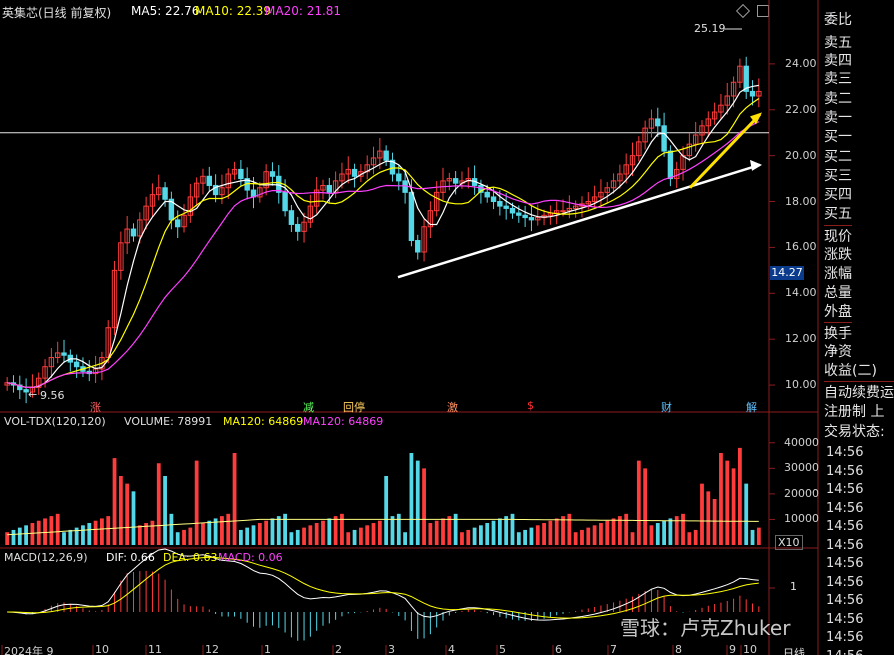 The width and height of the screenshot is (894, 655). I want to click on event-tag-dollar: $, so click(530, 405).